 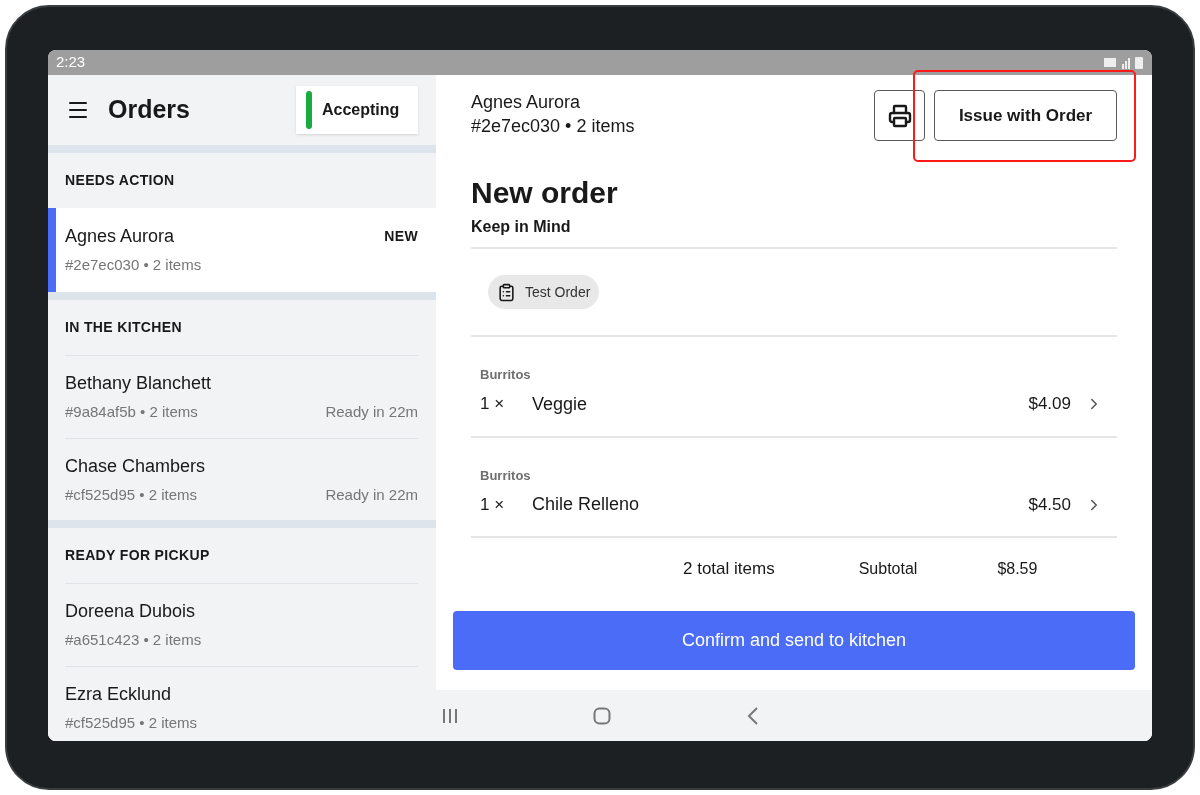 I want to click on customer-name: Ezra Ecklund, so click(x=118, y=694).